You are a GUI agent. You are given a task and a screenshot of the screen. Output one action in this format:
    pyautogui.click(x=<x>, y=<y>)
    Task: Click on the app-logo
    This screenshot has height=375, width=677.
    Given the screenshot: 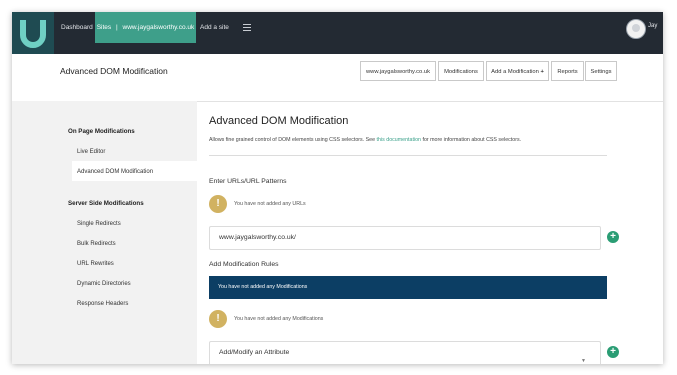 What is the action you would take?
    pyautogui.click(x=33, y=33)
    